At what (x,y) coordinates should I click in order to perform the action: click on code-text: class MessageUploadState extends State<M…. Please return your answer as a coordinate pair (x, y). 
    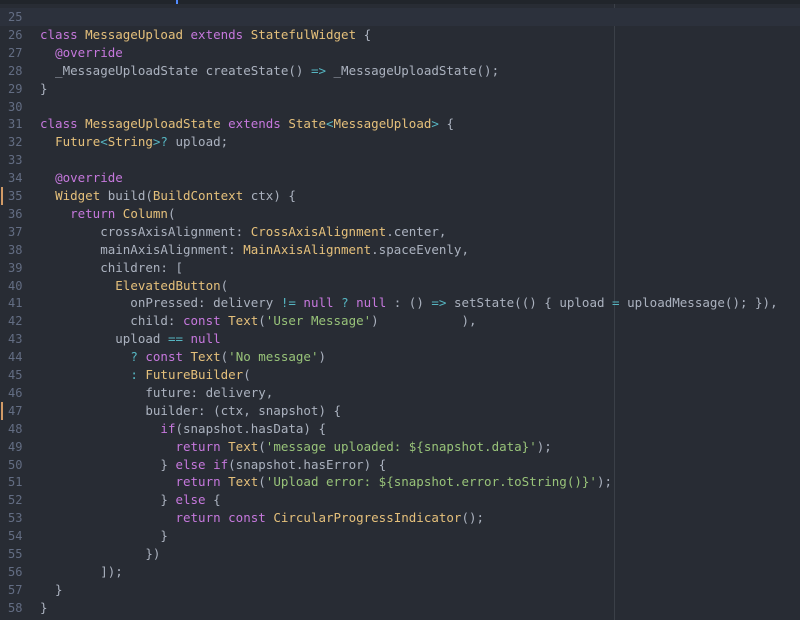
    Looking at the image, I should click on (247, 124).